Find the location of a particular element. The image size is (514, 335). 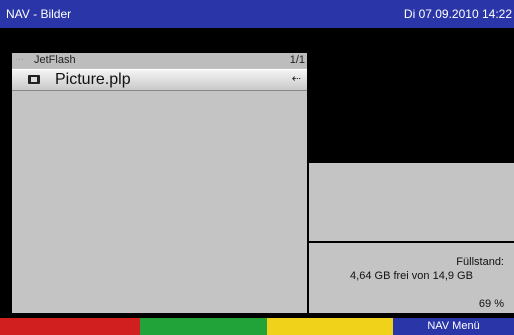

usb-icon: ⇠ is located at coordinates (296, 79).